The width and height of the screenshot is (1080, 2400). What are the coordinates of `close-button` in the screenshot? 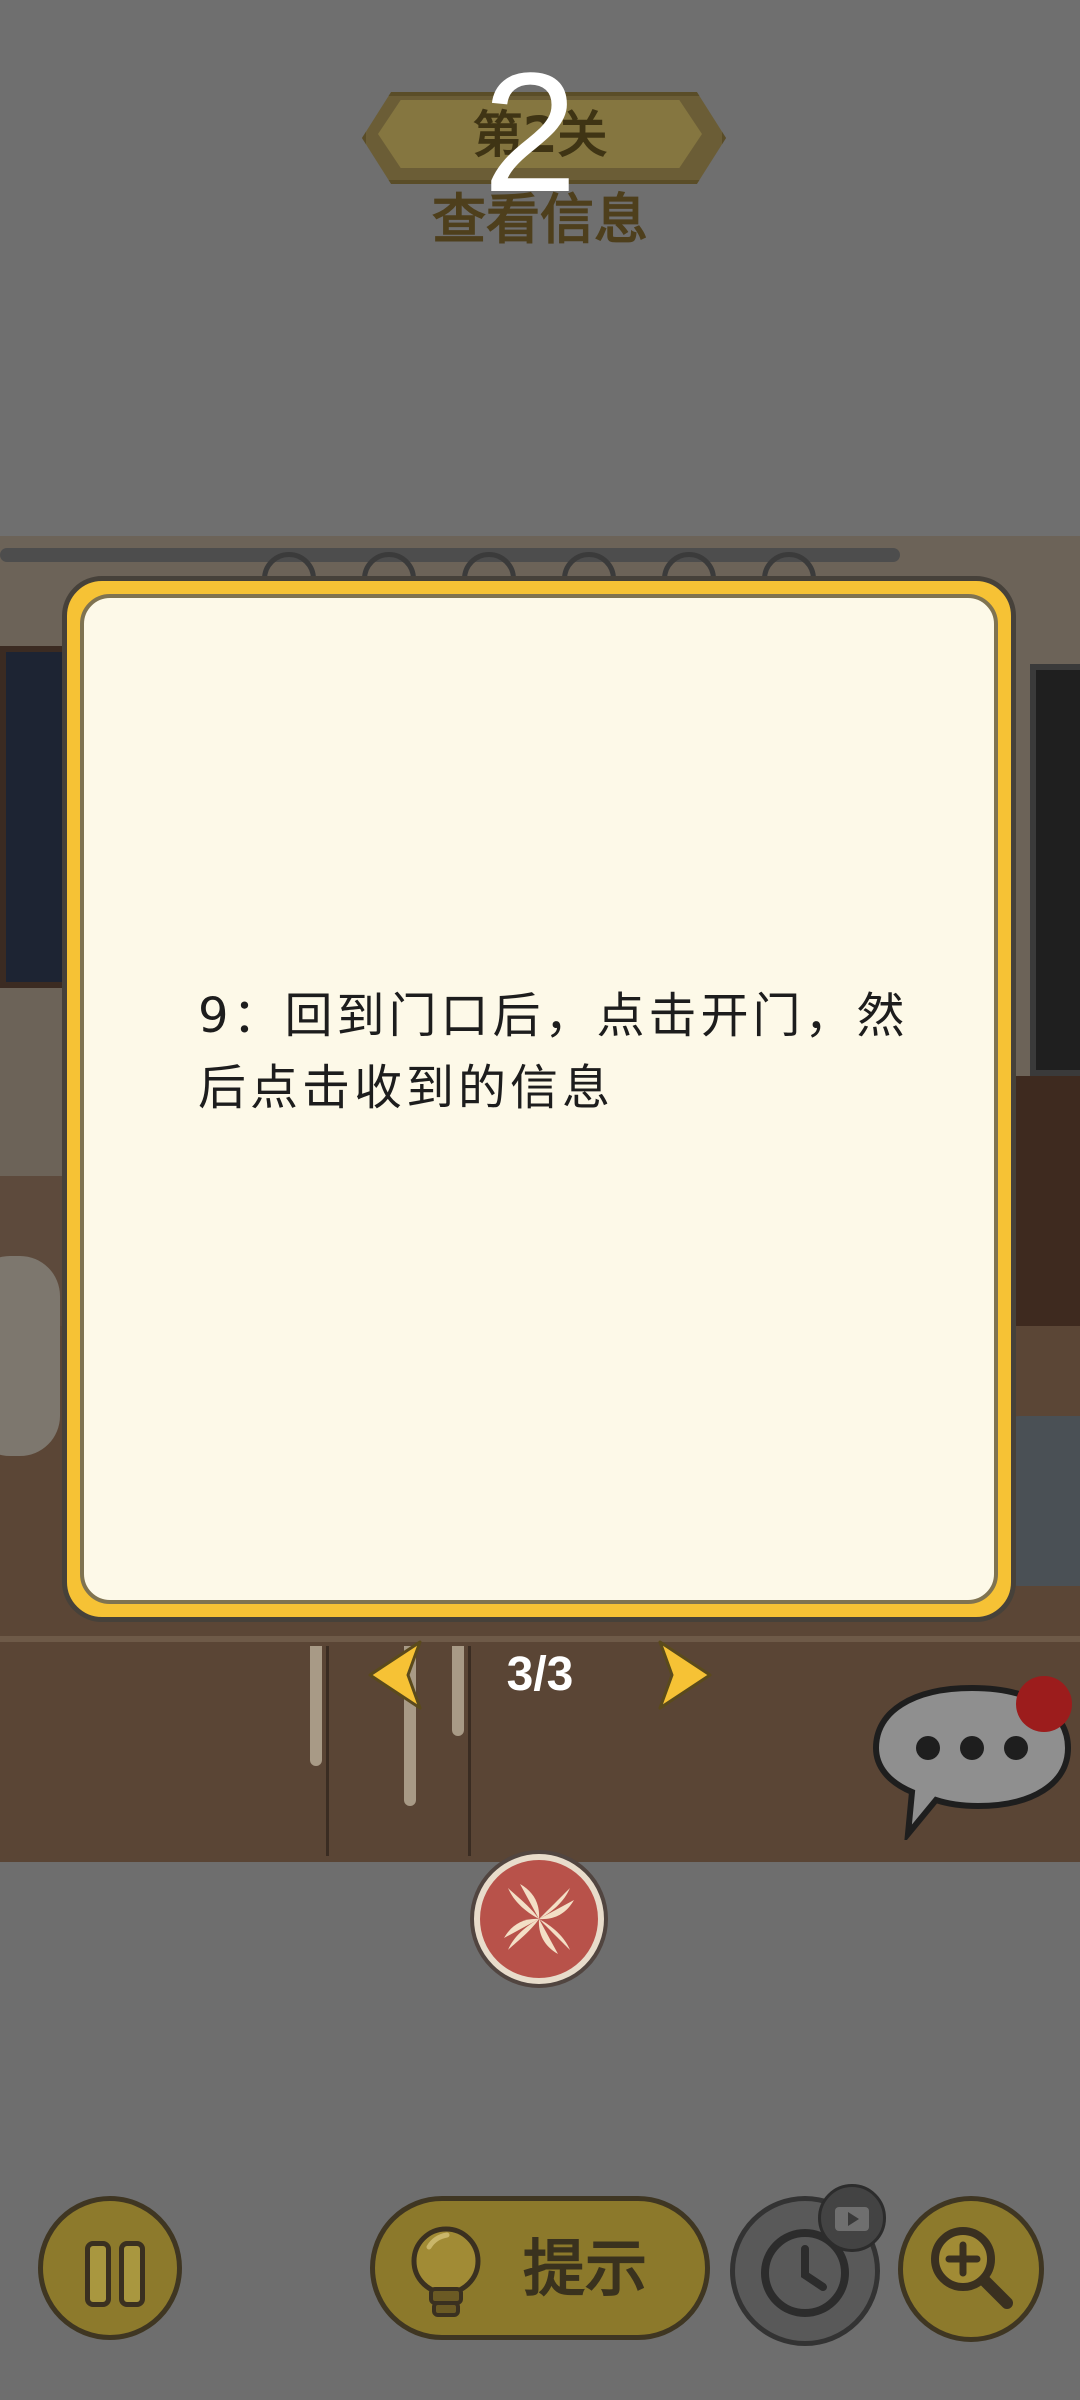 It's located at (539, 1919).